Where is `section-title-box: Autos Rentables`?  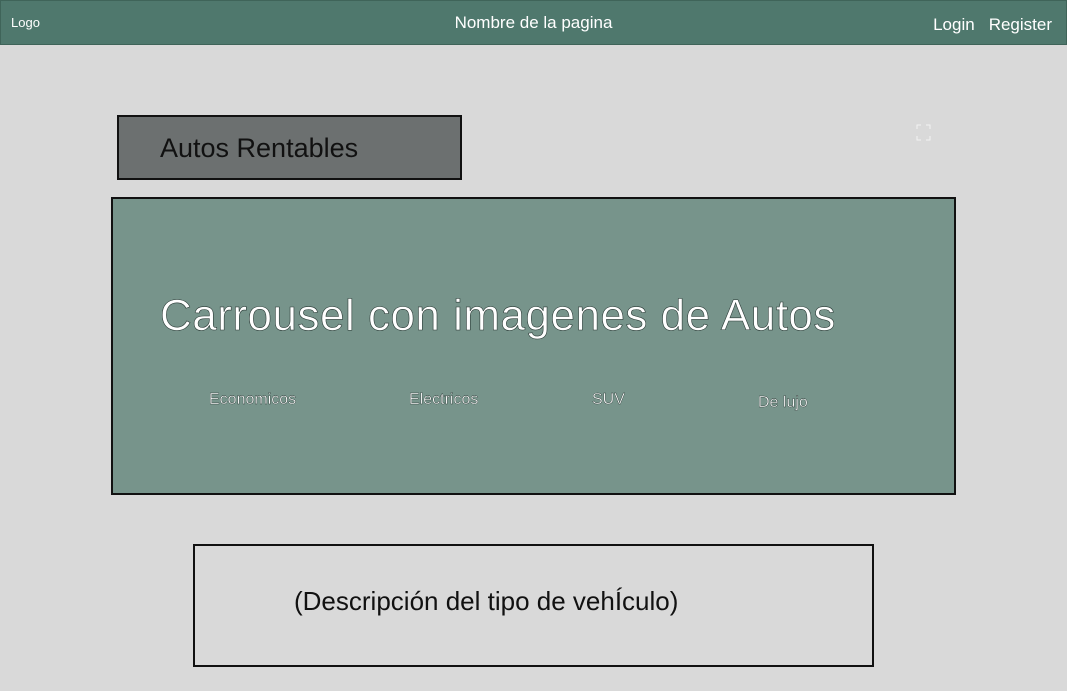 section-title-box: Autos Rentables is located at coordinates (289, 147).